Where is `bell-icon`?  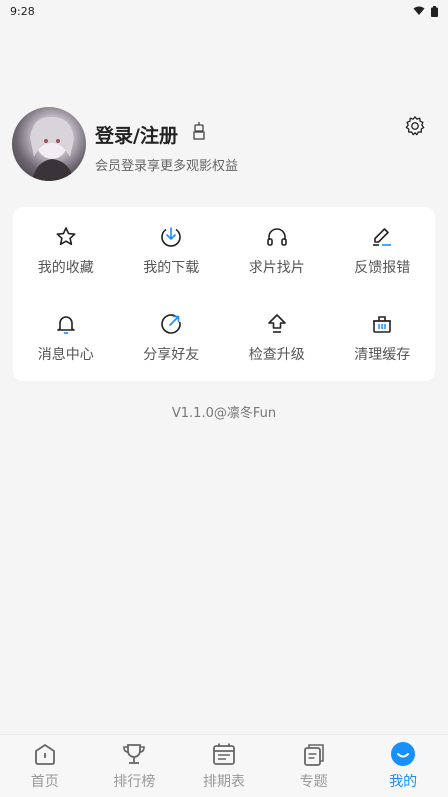 bell-icon is located at coordinates (65, 324).